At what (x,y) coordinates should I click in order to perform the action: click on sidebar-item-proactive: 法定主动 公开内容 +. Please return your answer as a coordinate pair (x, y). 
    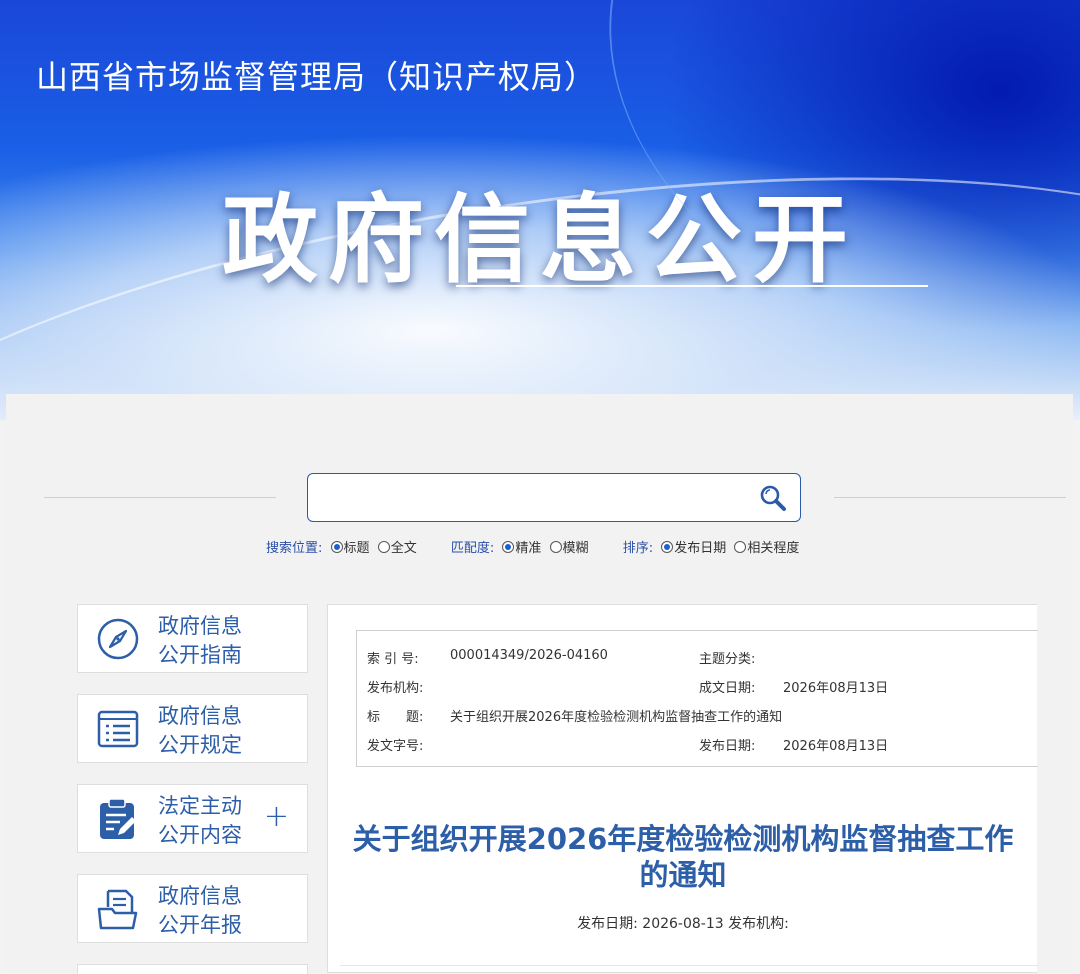
    Looking at the image, I should click on (192, 818).